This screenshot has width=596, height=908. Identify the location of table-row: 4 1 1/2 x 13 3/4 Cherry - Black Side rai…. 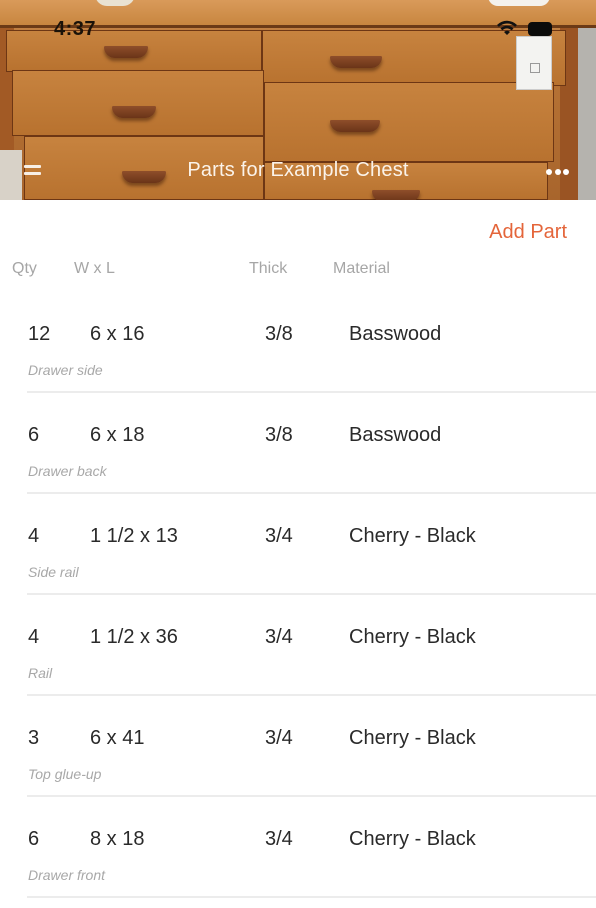
(311, 544).